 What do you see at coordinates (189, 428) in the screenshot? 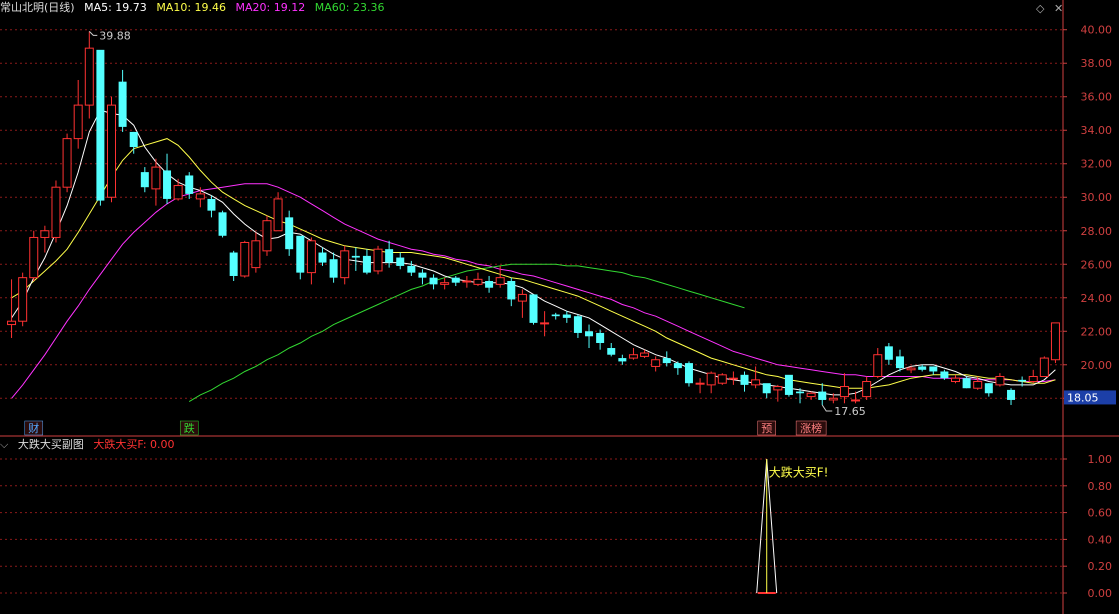
I see `event-badge-label: 跌` at bounding box center [189, 428].